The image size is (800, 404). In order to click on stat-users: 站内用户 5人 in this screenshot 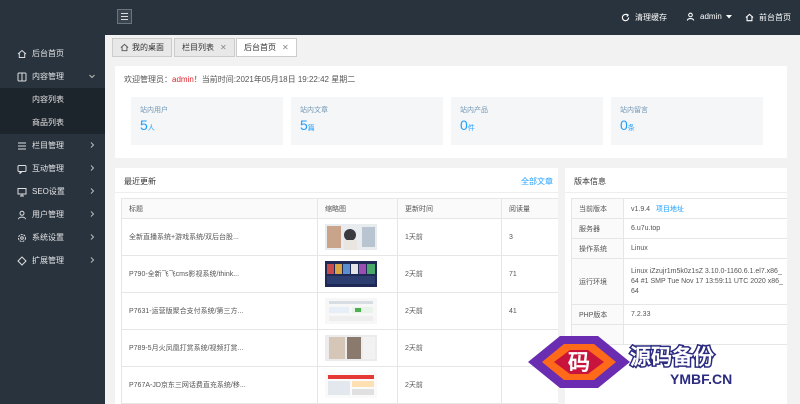, I will do `click(207, 121)`.